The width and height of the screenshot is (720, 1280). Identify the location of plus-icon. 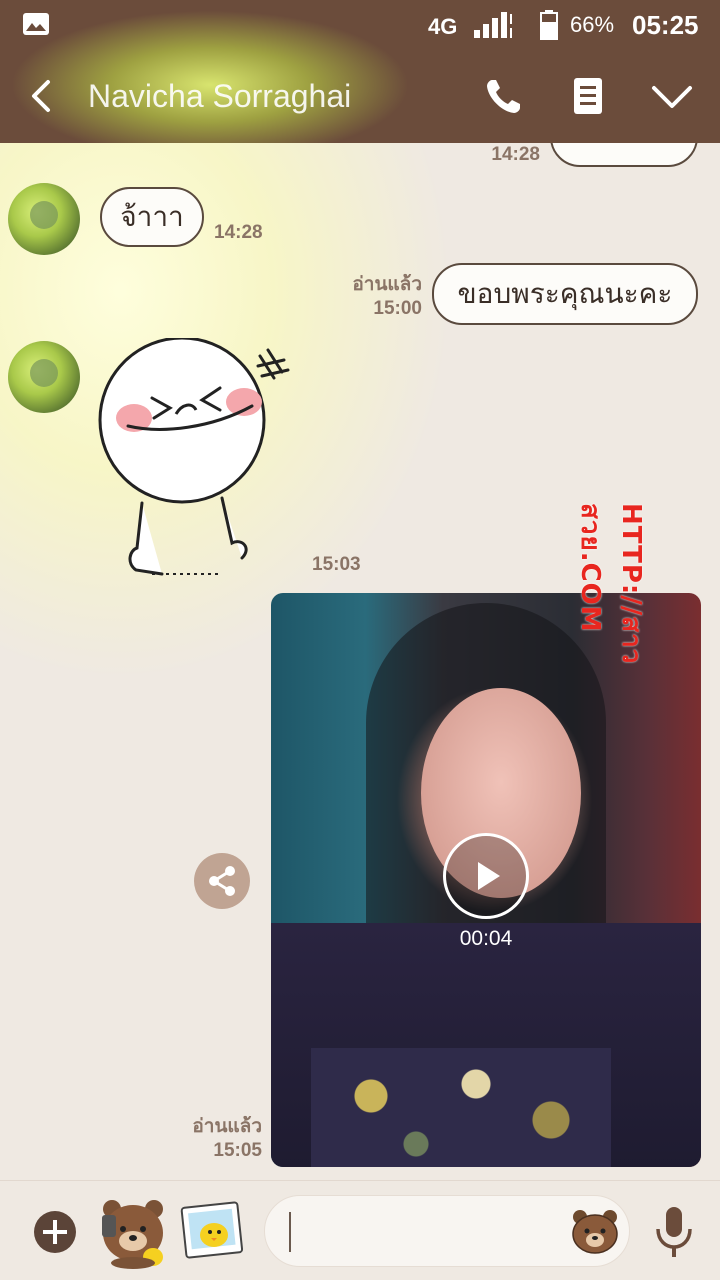
(55, 1232).